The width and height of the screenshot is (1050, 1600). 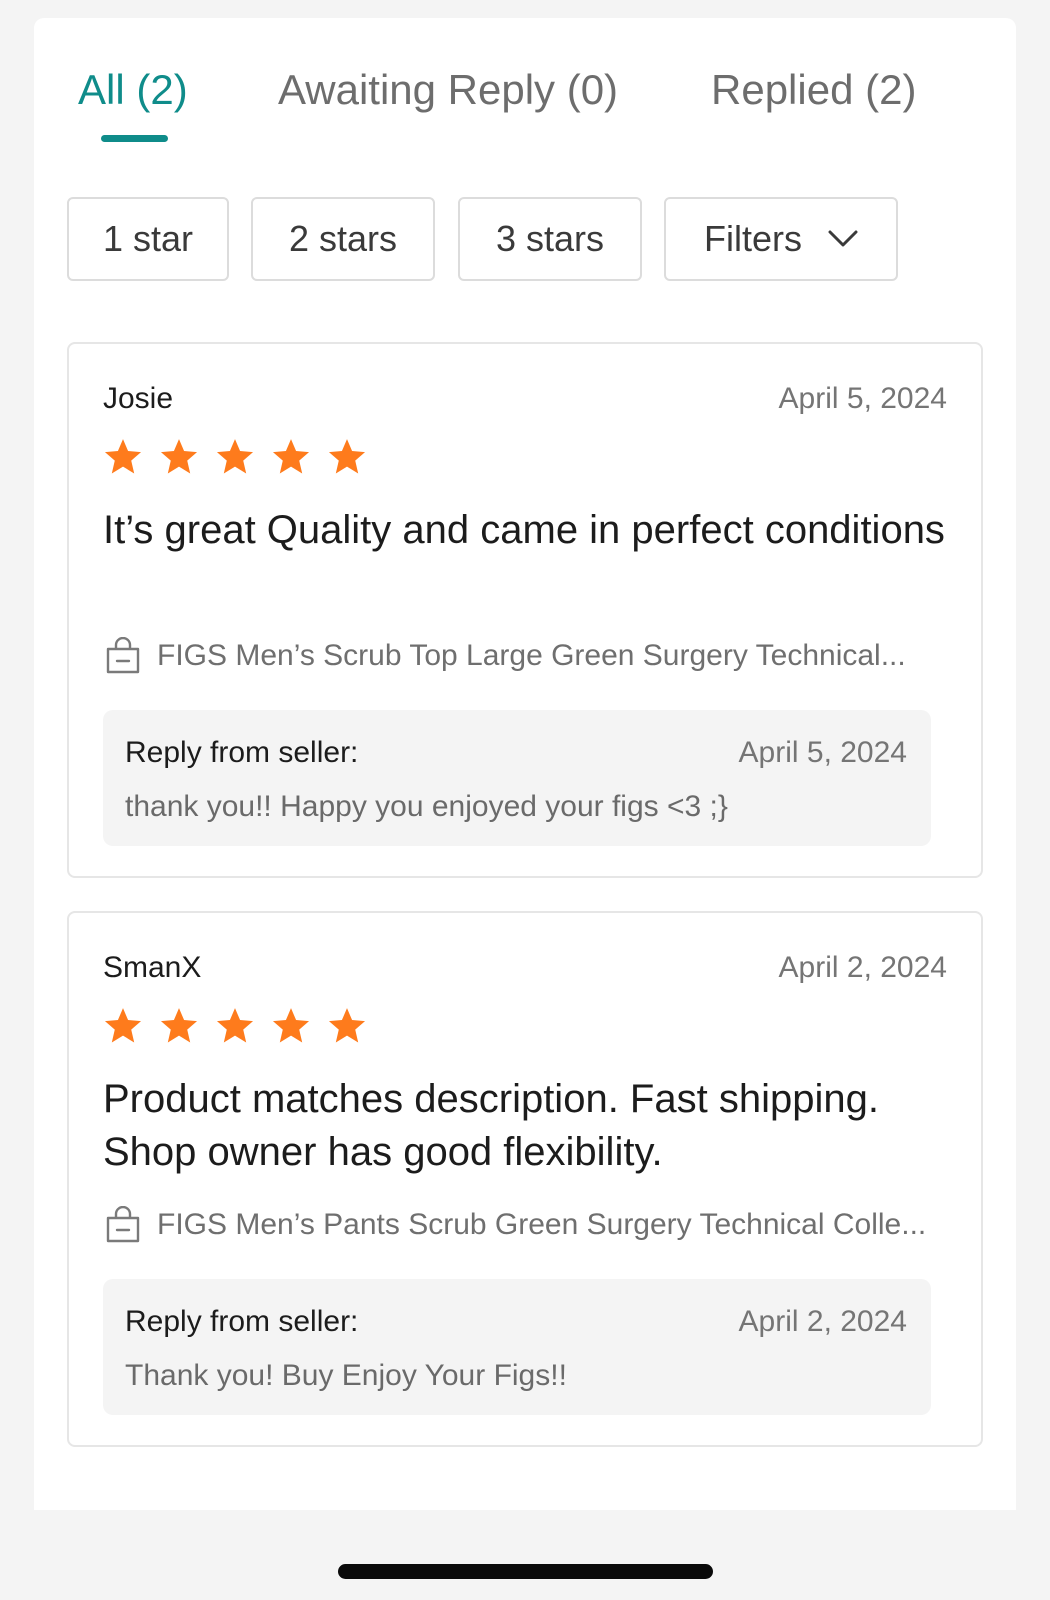 What do you see at coordinates (133, 90) in the screenshot?
I see `tab-all: All (2)` at bounding box center [133, 90].